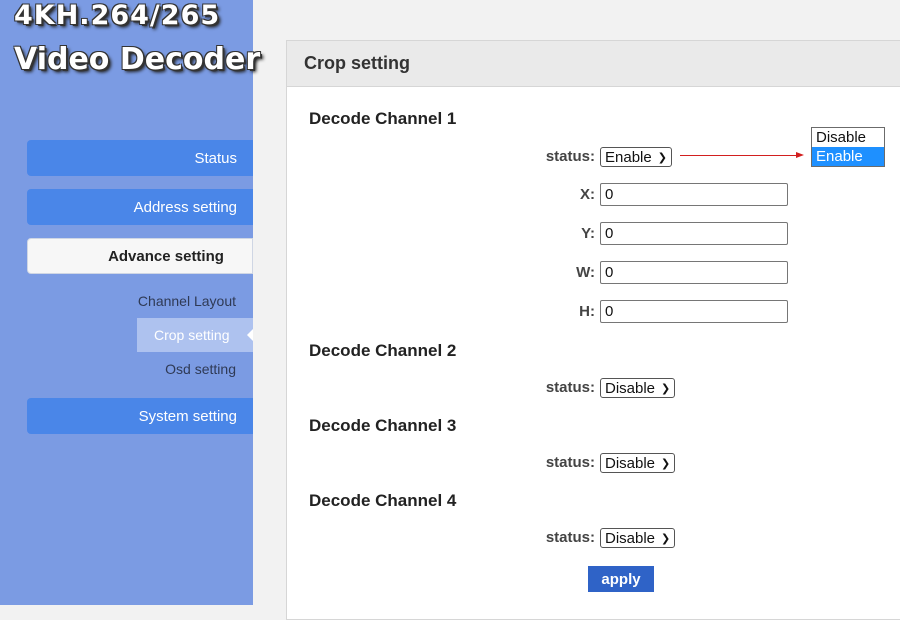 This screenshot has width=900, height=620. What do you see at coordinates (192, 335) in the screenshot?
I see `submenu-crop-setting-label: Crop setting` at bounding box center [192, 335].